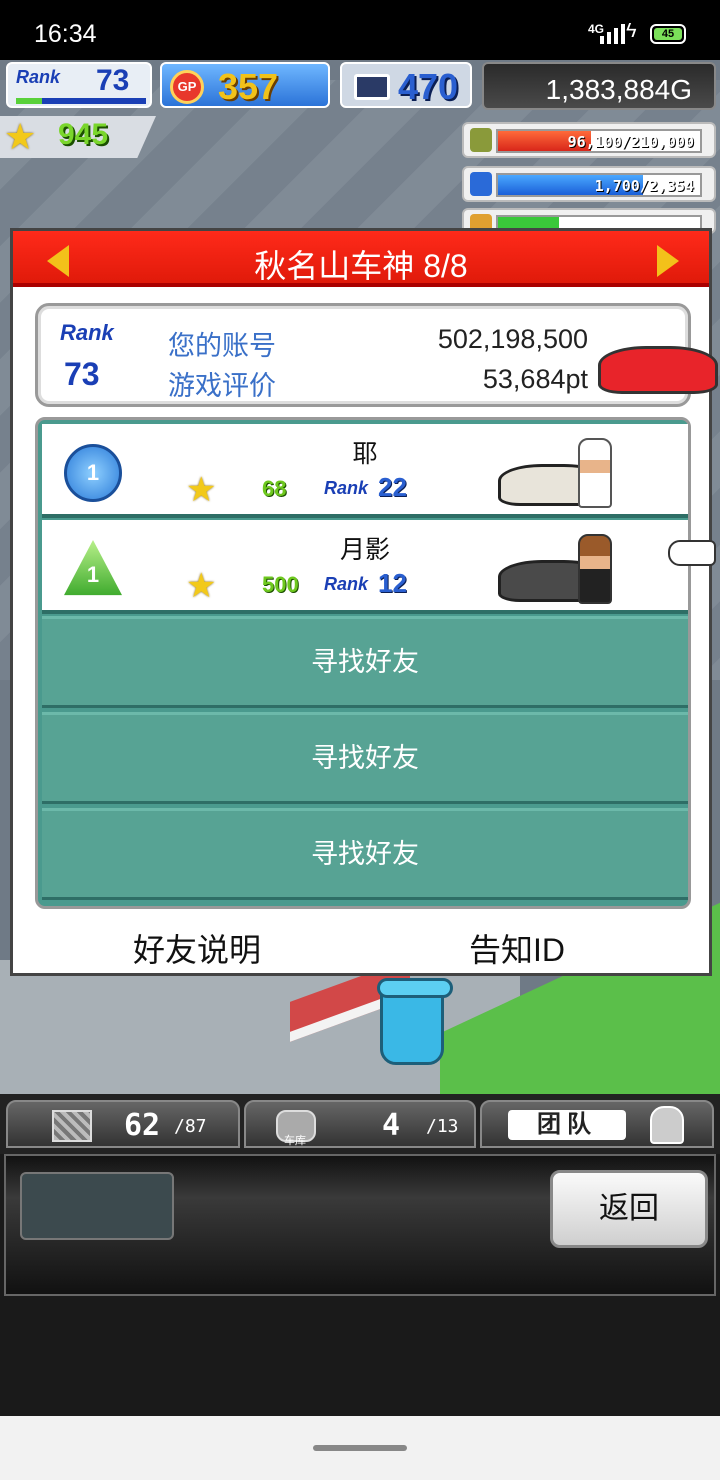  What do you see at coordinates (113, 80) in the screenshot?
I see `rank-value: 73` at bounding box center [113, 80].